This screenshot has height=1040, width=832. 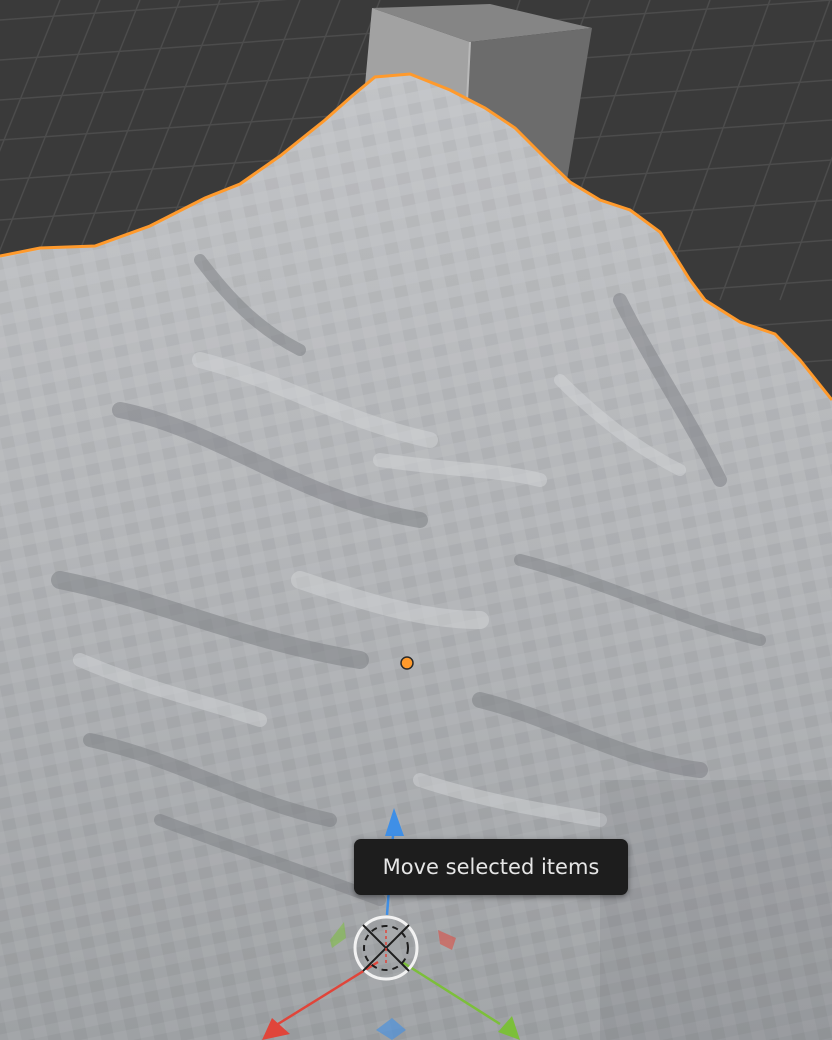 I want to click on tooltip-text: Move selected items, so click(x=491, y=867).